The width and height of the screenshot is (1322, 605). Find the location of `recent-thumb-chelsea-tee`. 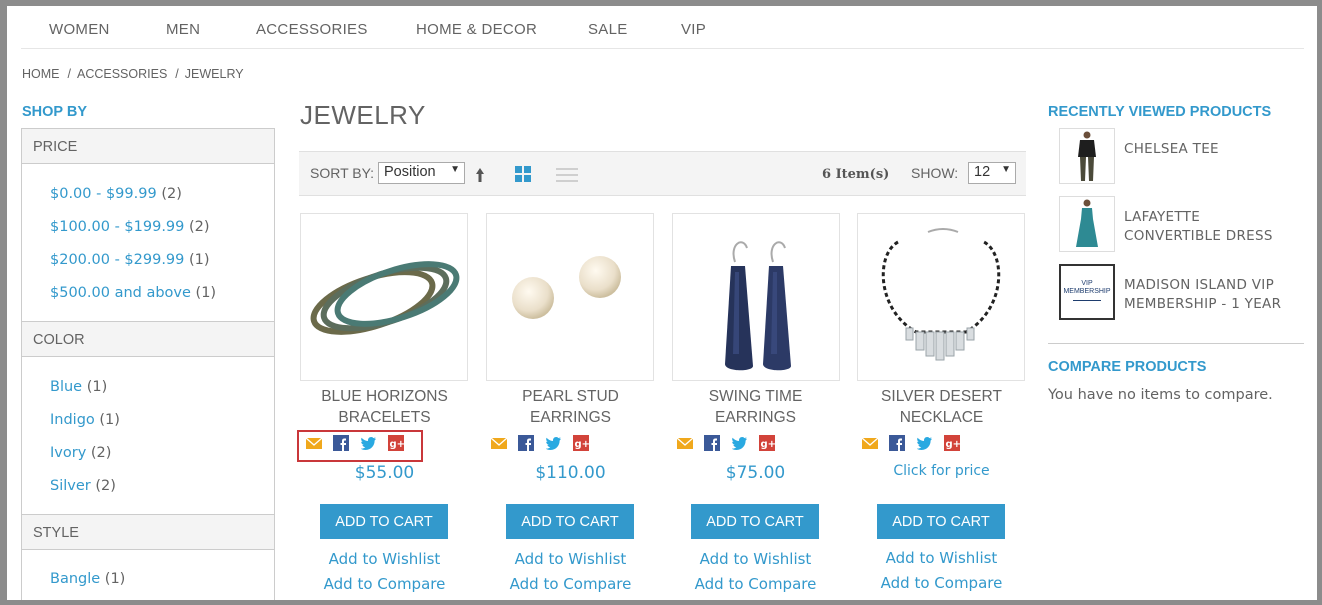

recent-thumb-chelsea-tee is located at coordinates (1087, 156).